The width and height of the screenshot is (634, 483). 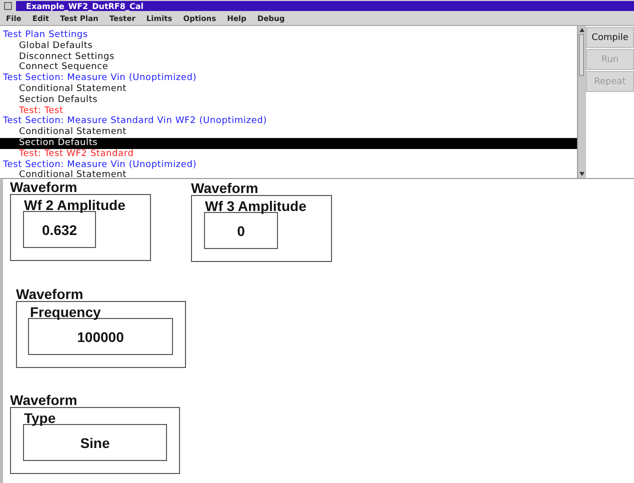 I want to click on tree-item: Connect Sequence, so click(x=289, y=68).